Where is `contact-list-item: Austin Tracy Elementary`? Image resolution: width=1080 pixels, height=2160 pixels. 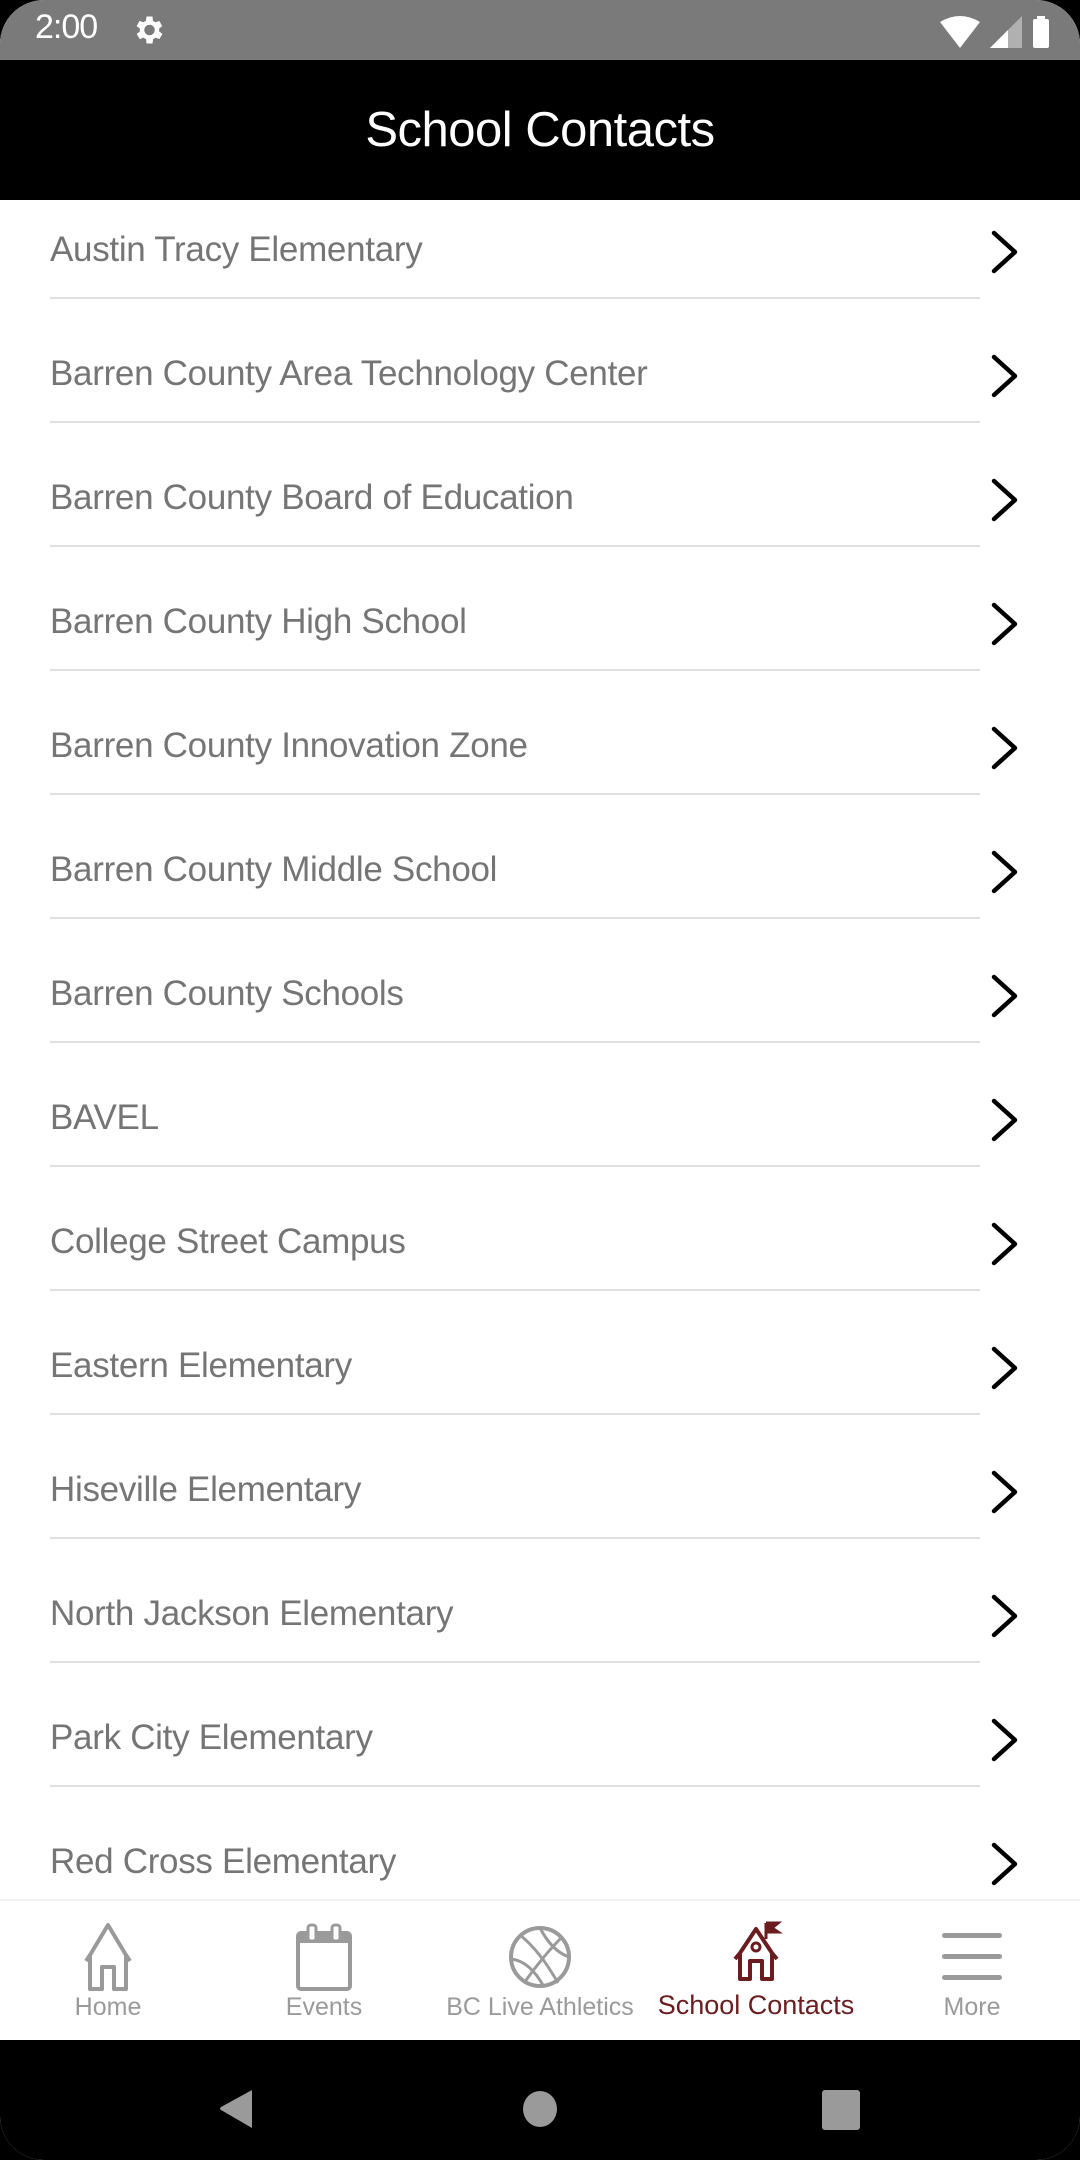 contact-list-item: Austin Tracy Elementary is located at coordinates (540, 262).